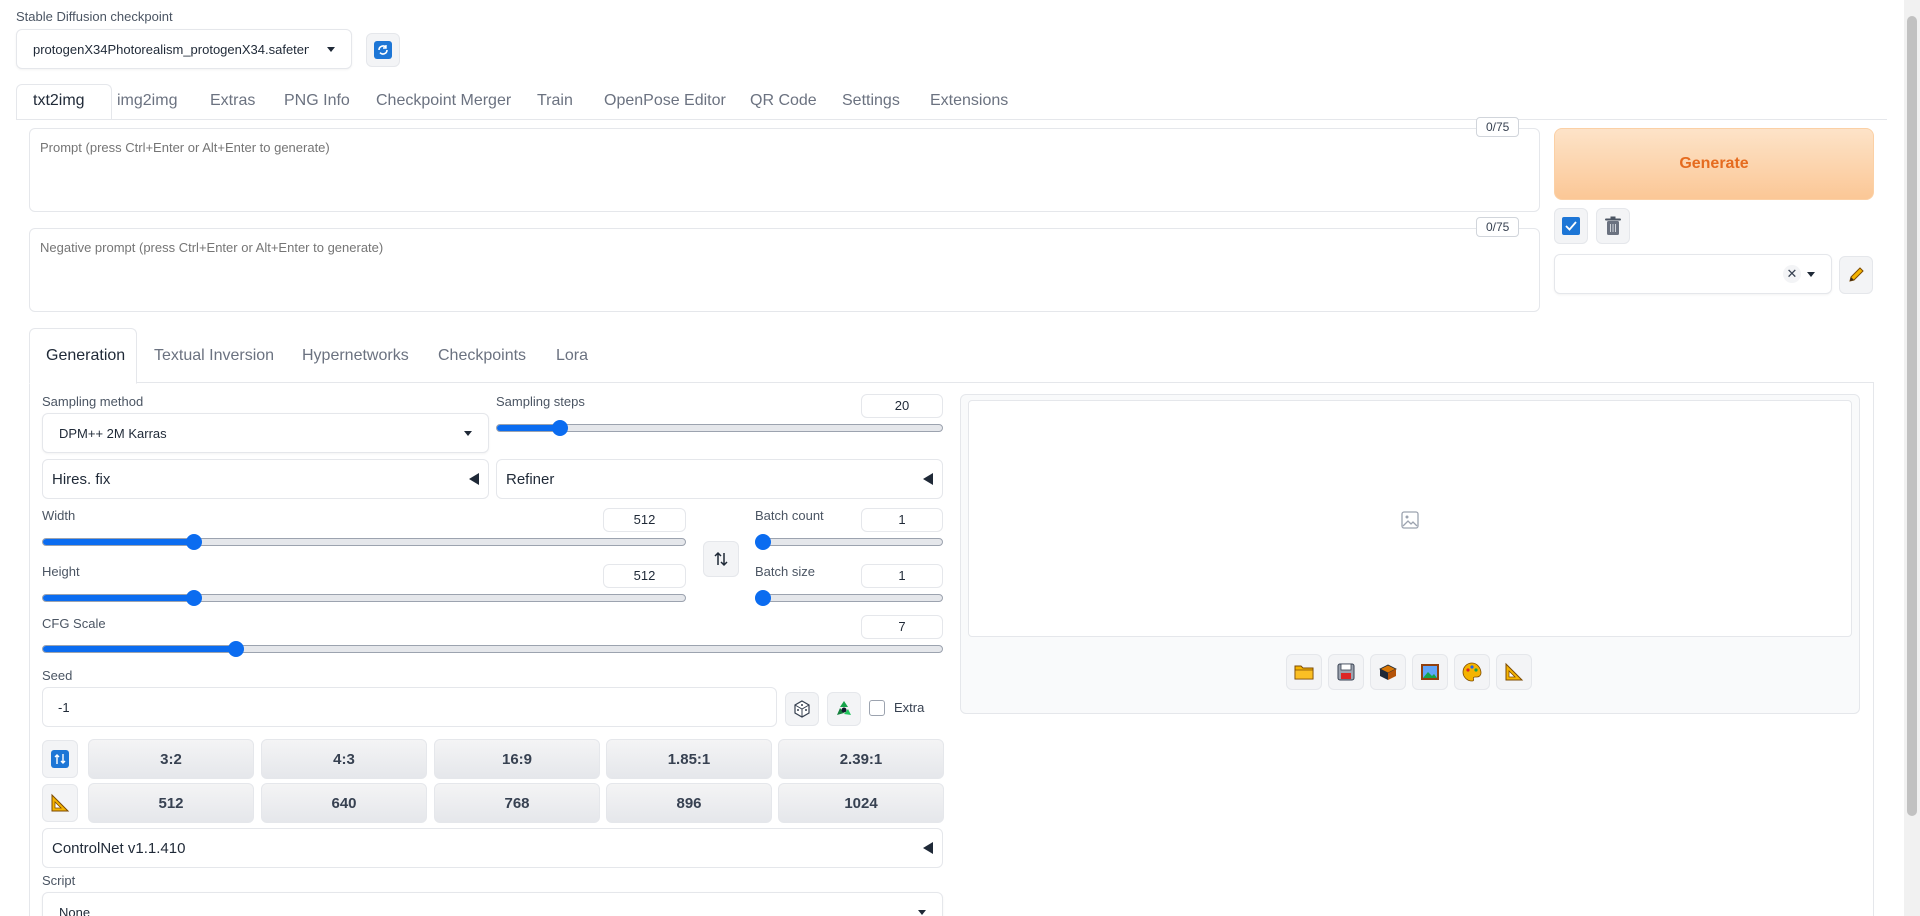  Describe the element at coordinates (802, 709) in the screenshot. I see `random-seed-button` at that location.